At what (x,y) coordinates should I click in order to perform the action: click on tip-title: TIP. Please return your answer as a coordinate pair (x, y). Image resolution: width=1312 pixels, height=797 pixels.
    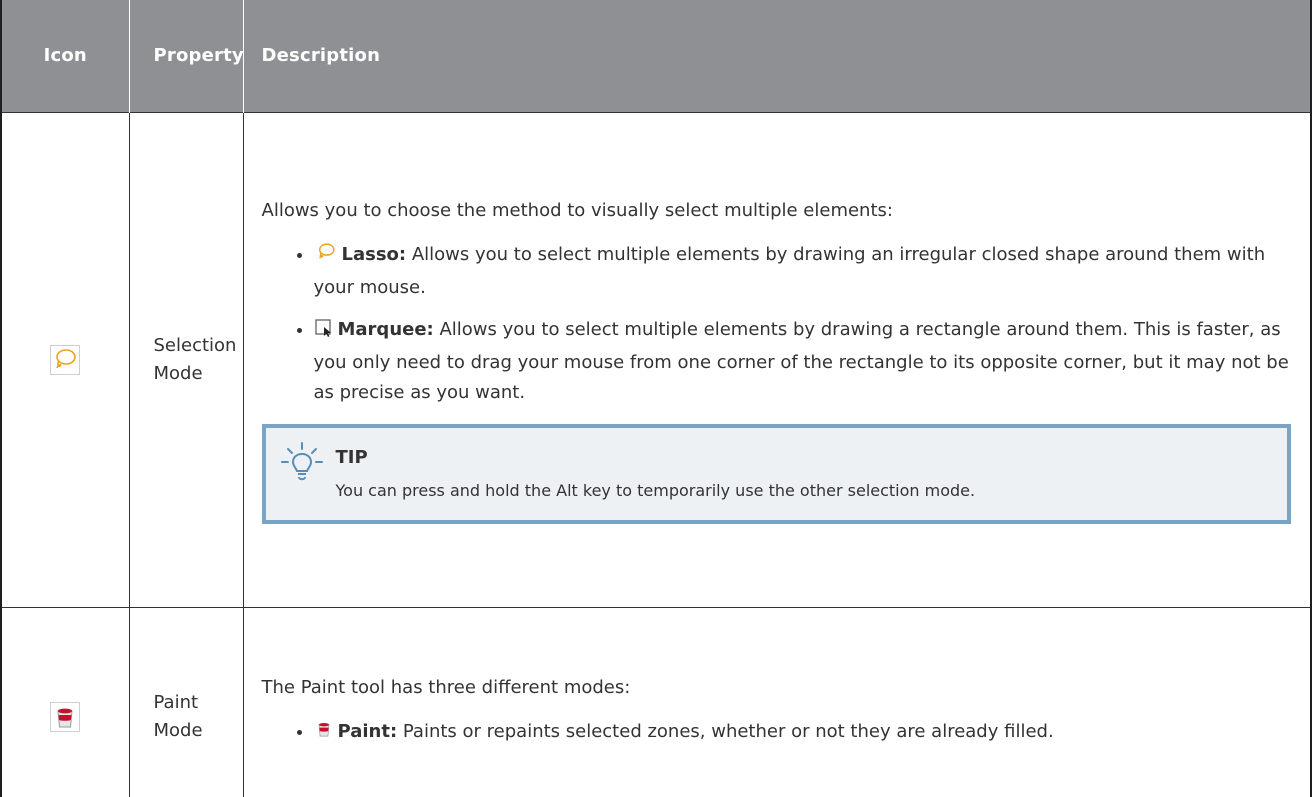
    Looking at the image, I should click on (351, 457).